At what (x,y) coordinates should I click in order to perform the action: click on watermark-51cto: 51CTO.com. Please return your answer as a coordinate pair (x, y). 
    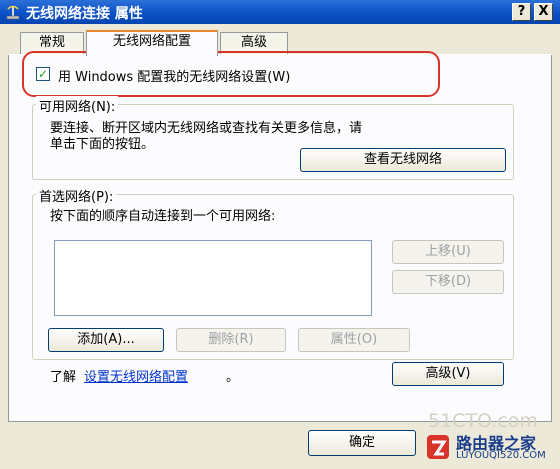
    Looking at the image, I should click on (483, 421).